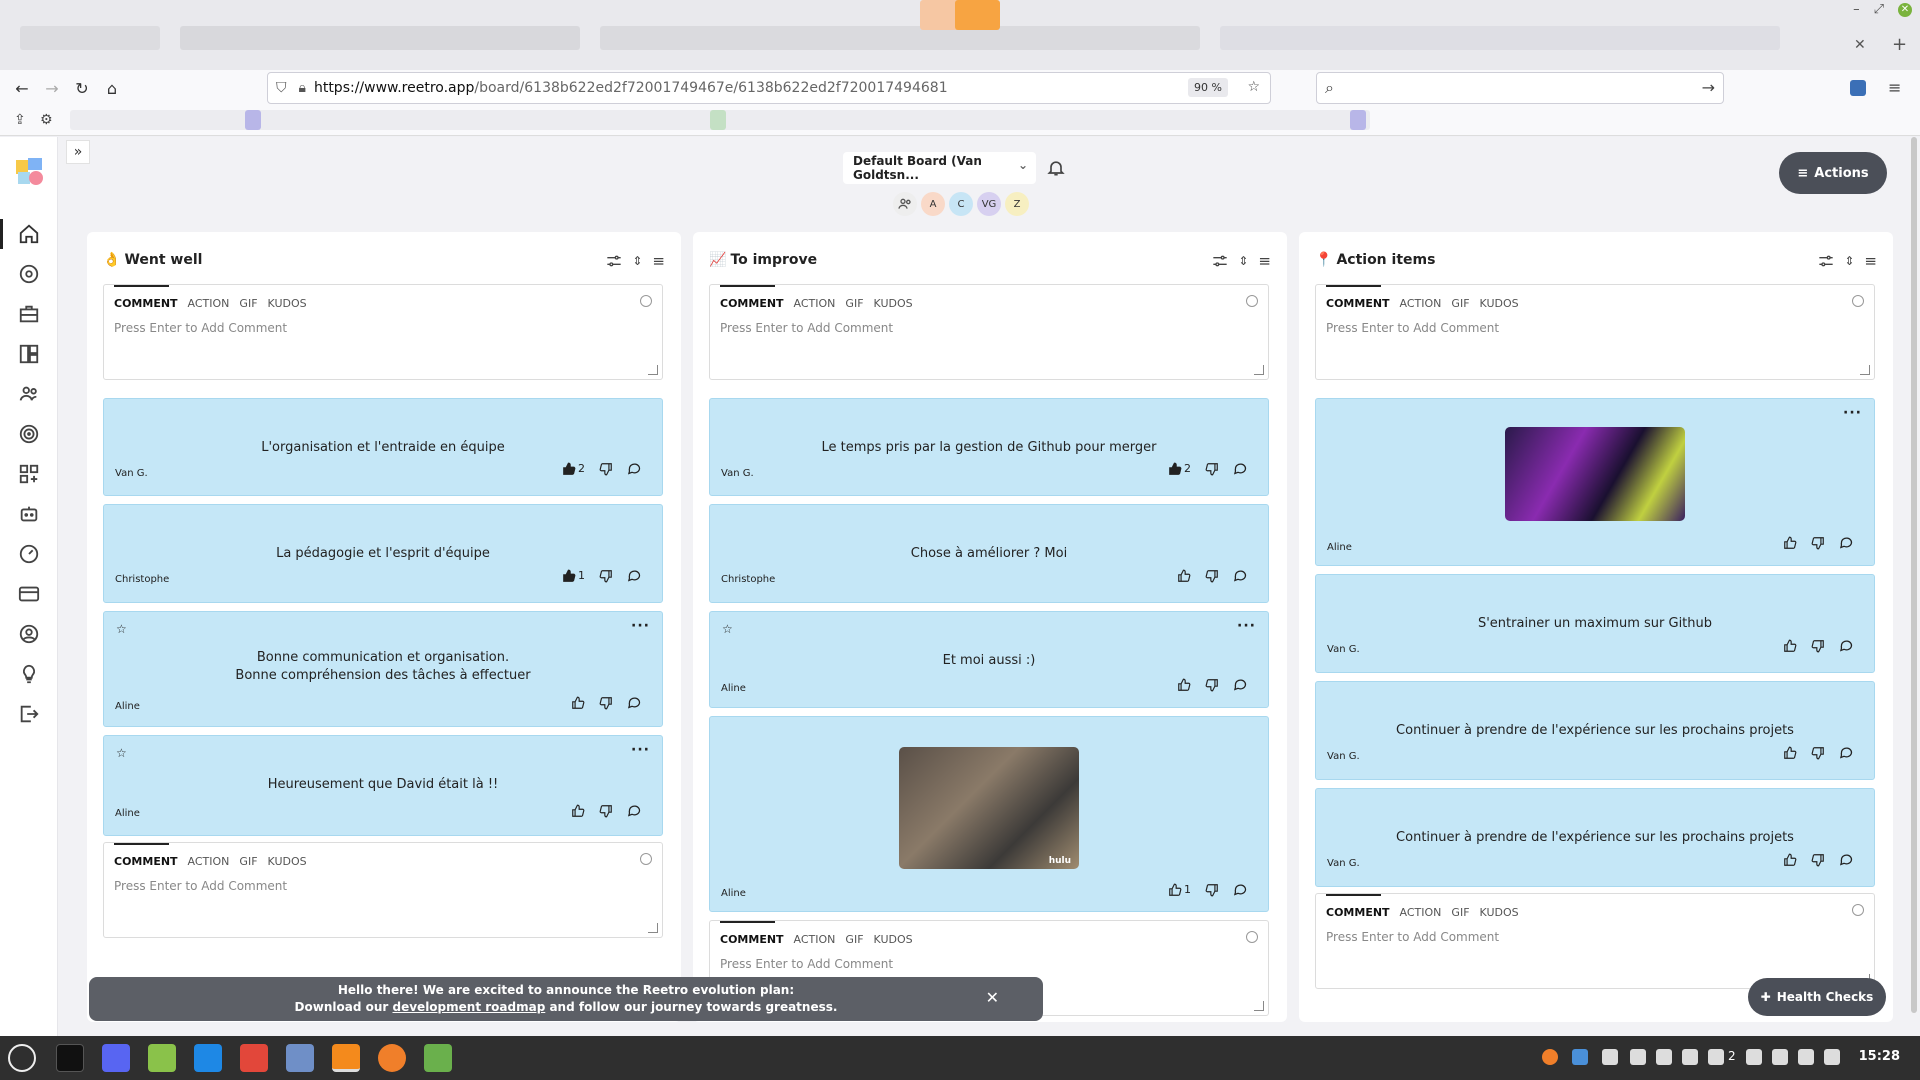  What do you see at coordinates (300, 1058) in the screenshot?
I see `mail-icon` at bounding box center [300, 1058].